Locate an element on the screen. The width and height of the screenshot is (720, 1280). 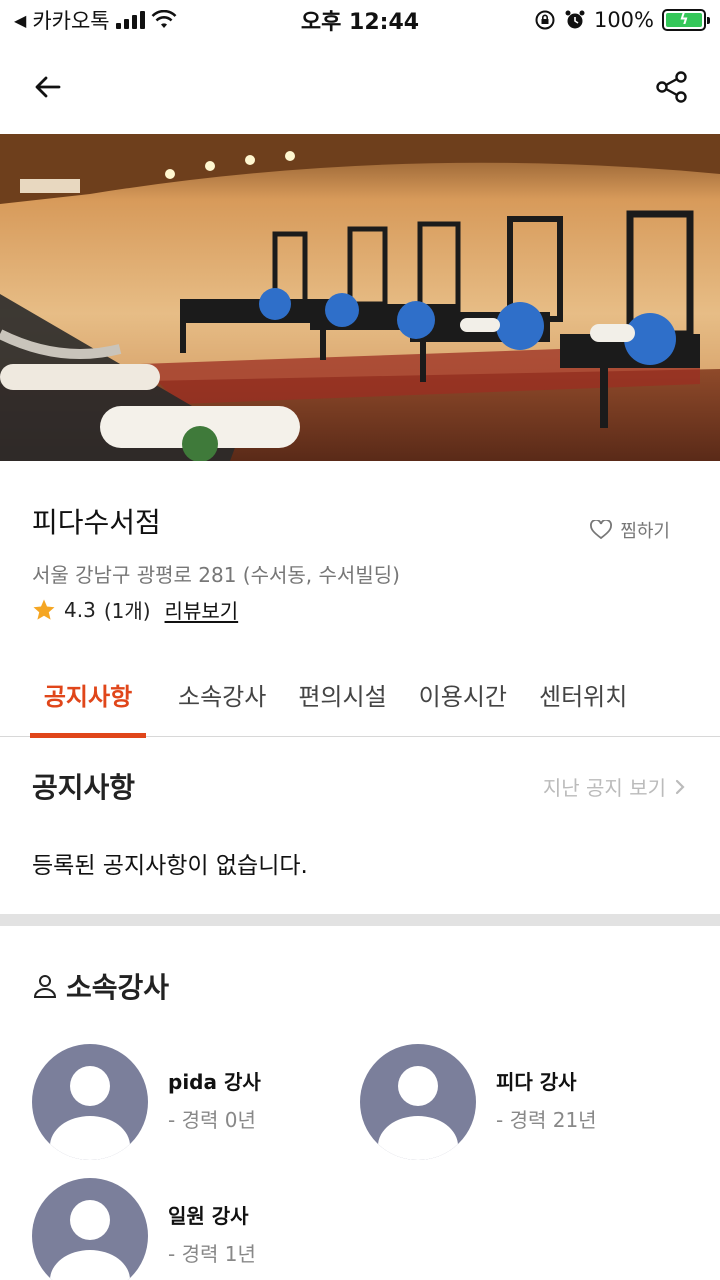
center-address: 서울 강남구 광평로 281 (수서동, 수서빌딩) is located at coordinates (216, 575).